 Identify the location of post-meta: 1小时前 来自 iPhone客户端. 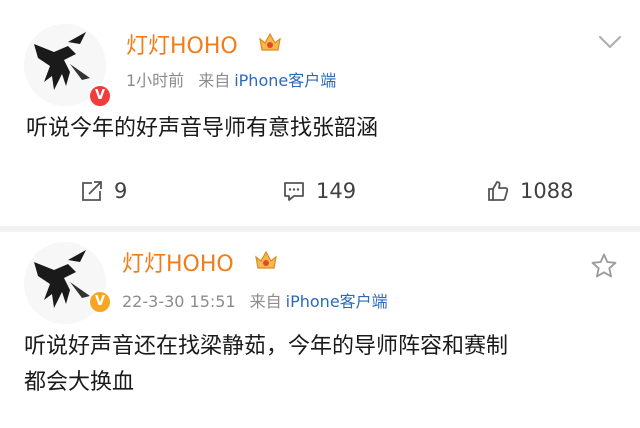
(231, 79).